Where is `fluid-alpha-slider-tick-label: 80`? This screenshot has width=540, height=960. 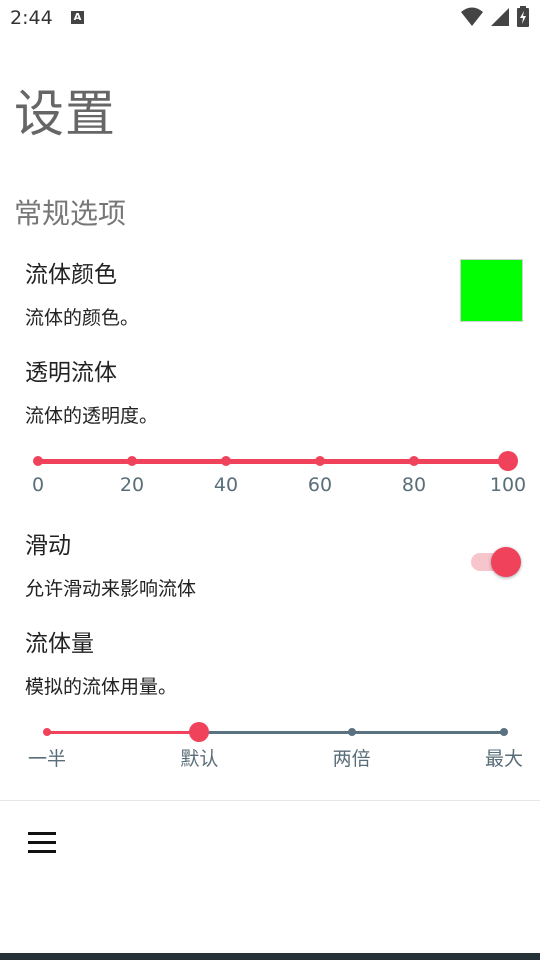
fluid-alpha-slider-tick-label: 80 is located at coordinates (414, 485).